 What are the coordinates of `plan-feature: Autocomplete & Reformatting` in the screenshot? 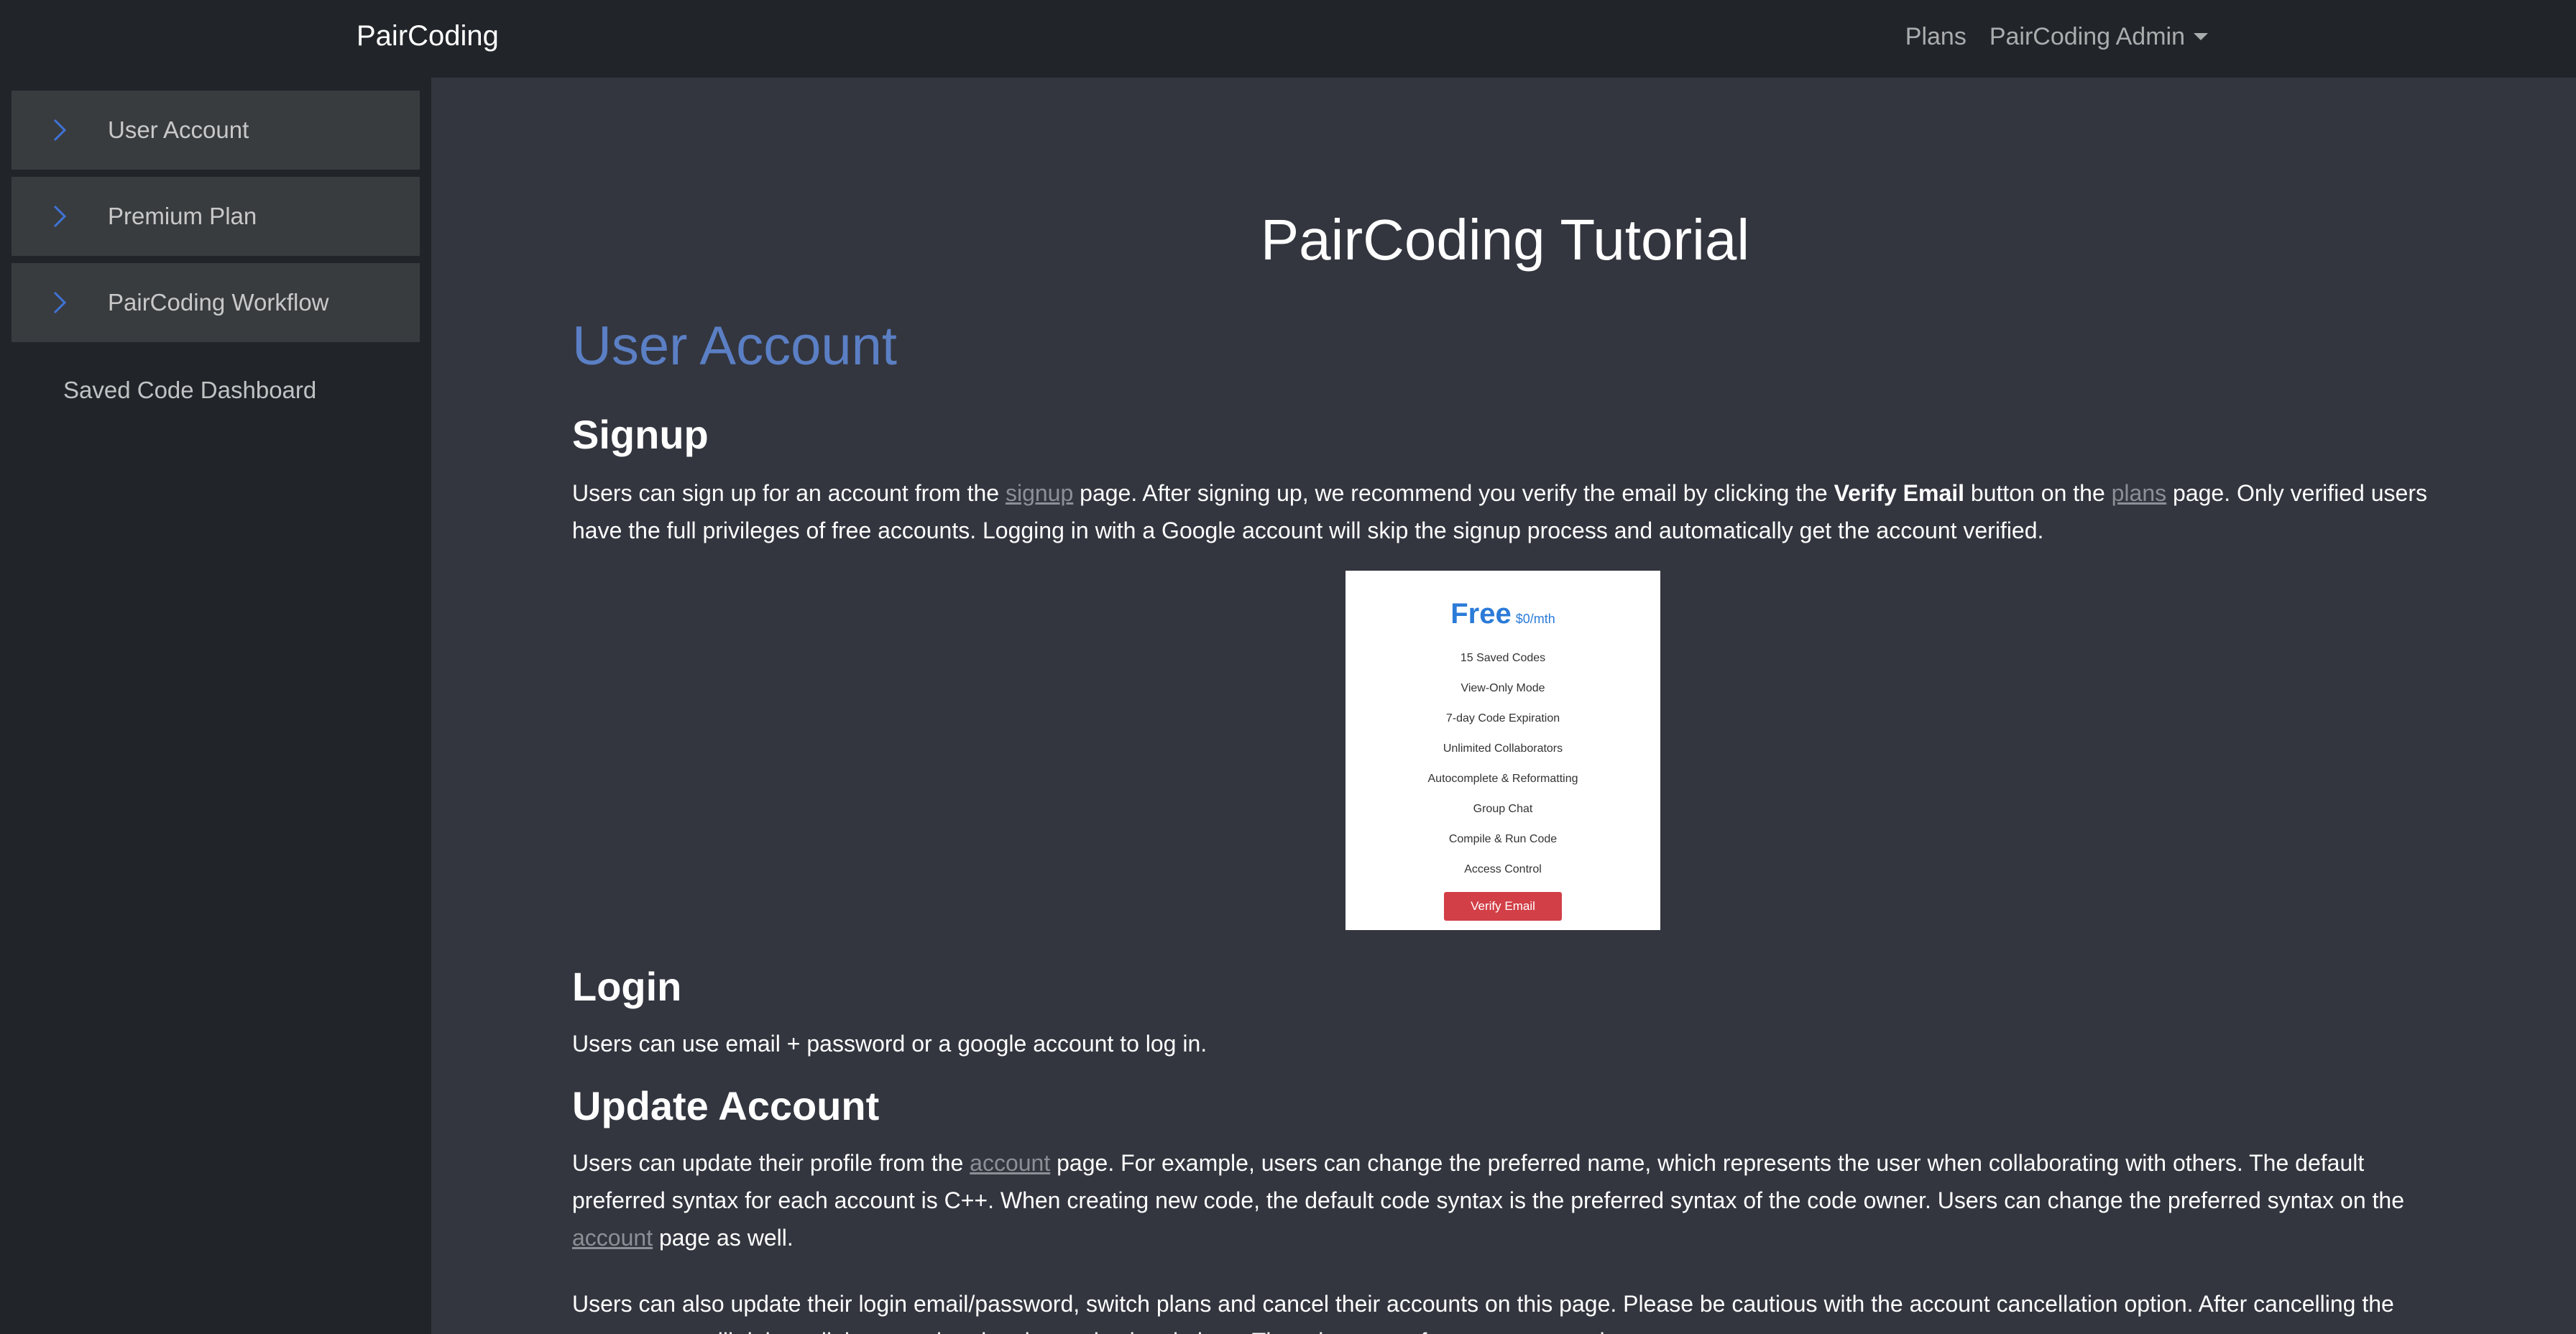 It's located at (1502, 779).